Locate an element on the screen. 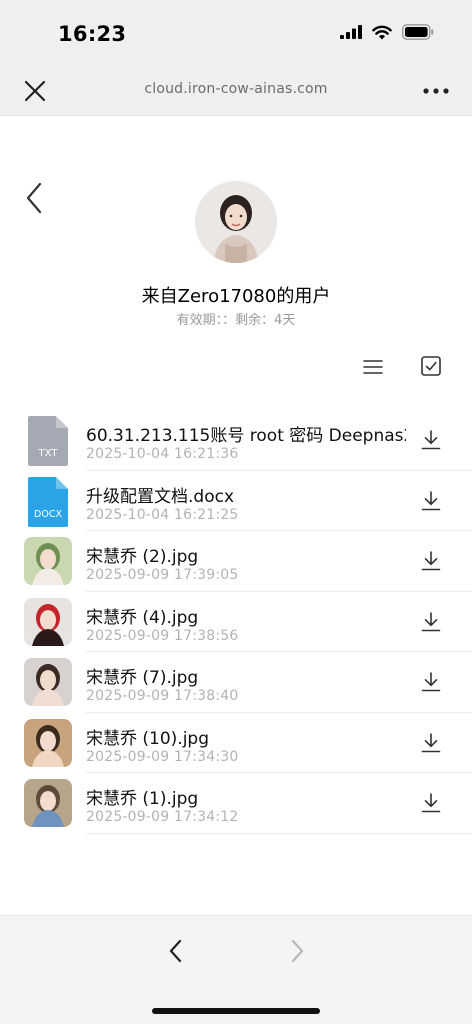  file-row: 宋慧乔 (1).jpg 2025-09-09 17:34:12 is located at coordinates (236, 803).